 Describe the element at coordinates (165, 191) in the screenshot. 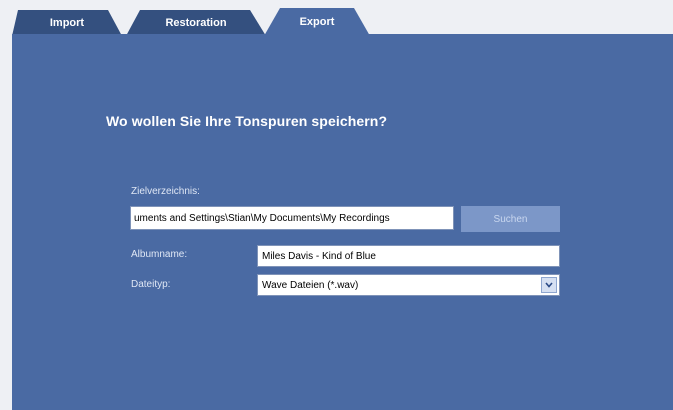

I see `target-dir-label: Zielverzeichnis:` at that location.